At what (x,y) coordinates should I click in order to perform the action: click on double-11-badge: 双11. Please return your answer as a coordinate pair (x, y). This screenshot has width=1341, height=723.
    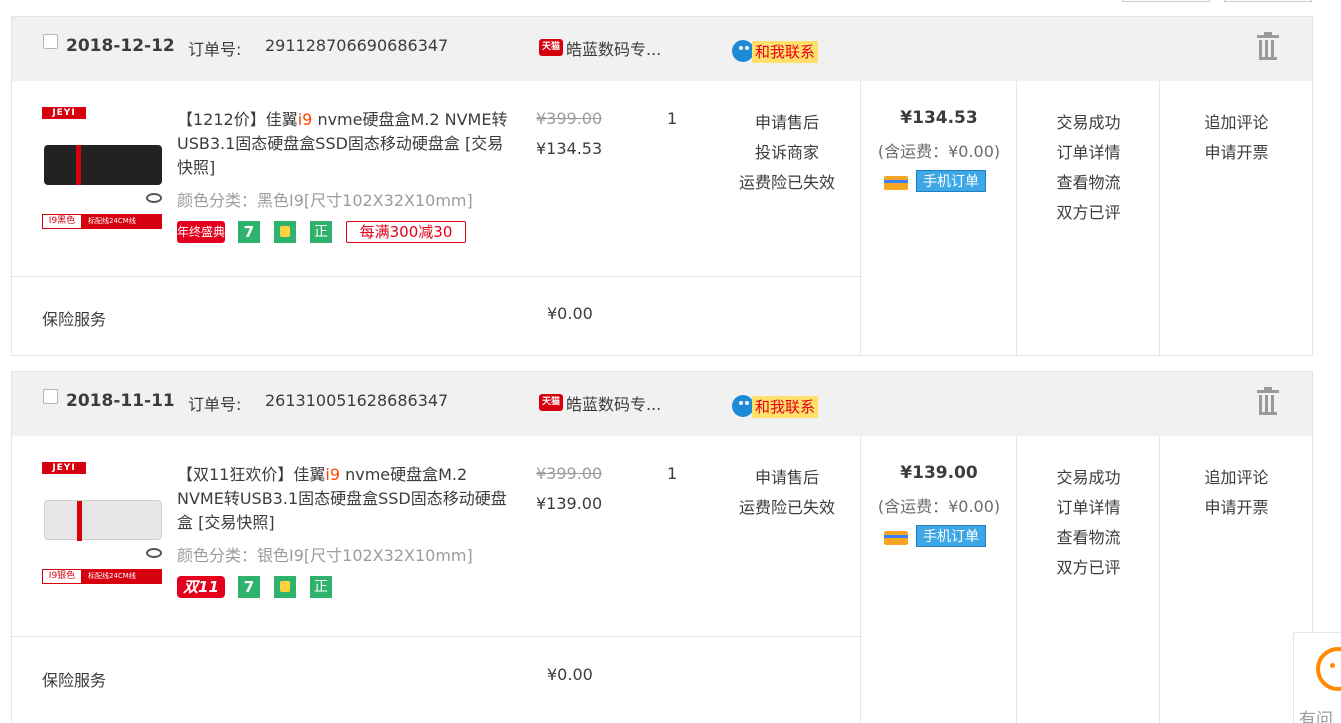
    Looking at the image, I should click on (201, 587).